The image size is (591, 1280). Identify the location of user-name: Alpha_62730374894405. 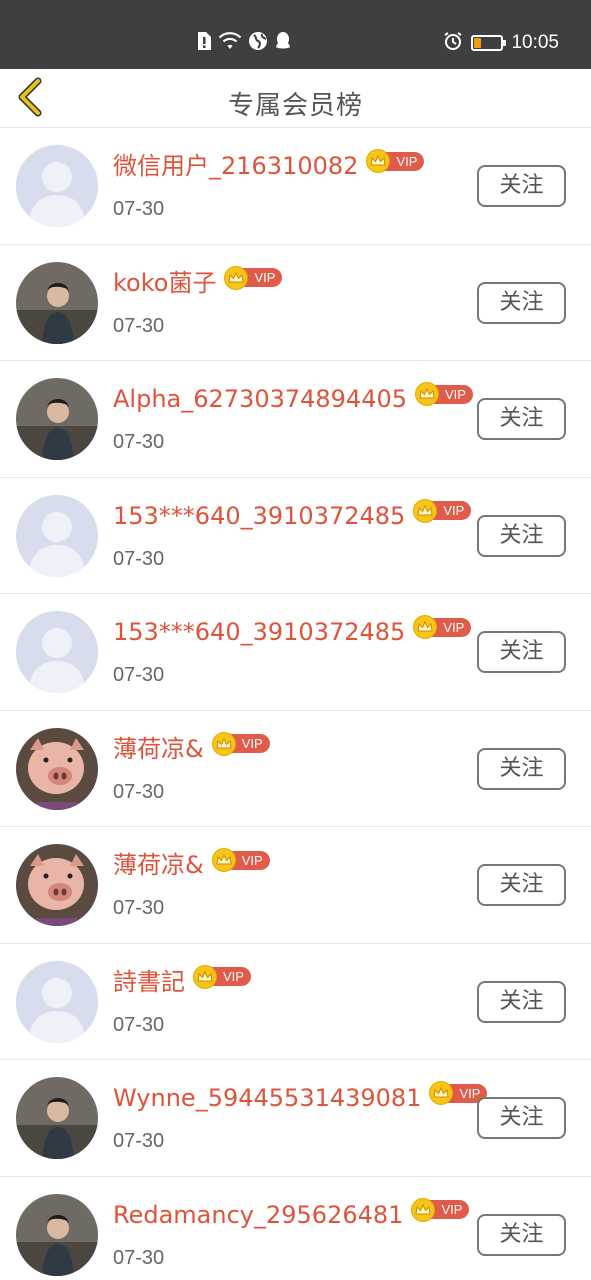
(260, 399).